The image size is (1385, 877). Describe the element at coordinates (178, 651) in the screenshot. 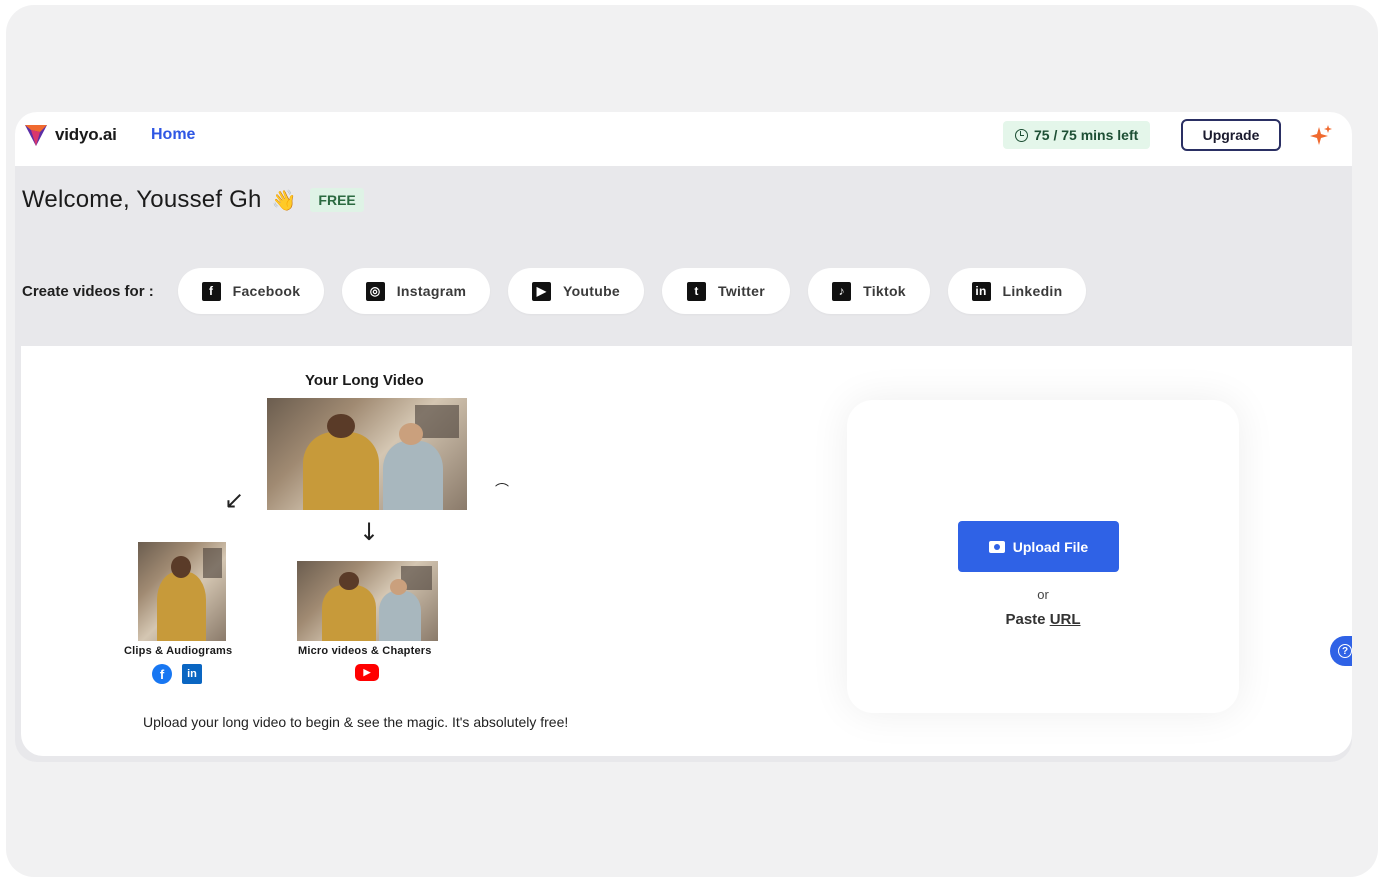

I see `clips-caption: Clips & Audiograms` at that location.